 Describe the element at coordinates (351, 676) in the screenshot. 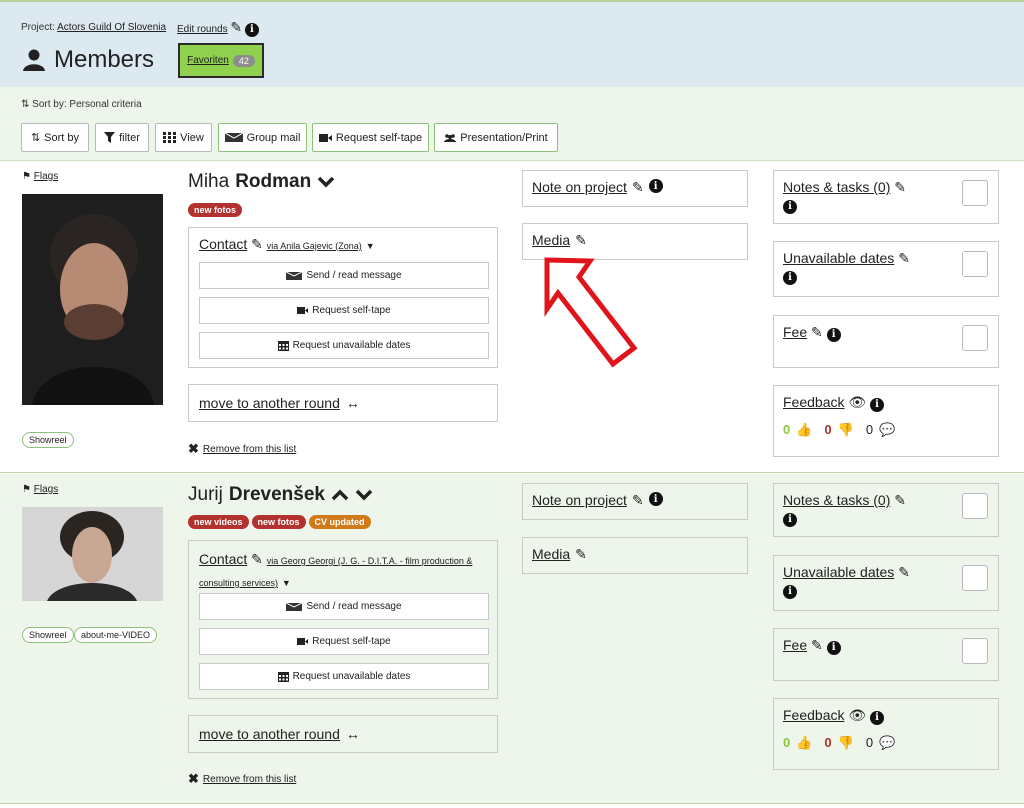

I see `request-dates-label: Request unavailable dates` at that location.